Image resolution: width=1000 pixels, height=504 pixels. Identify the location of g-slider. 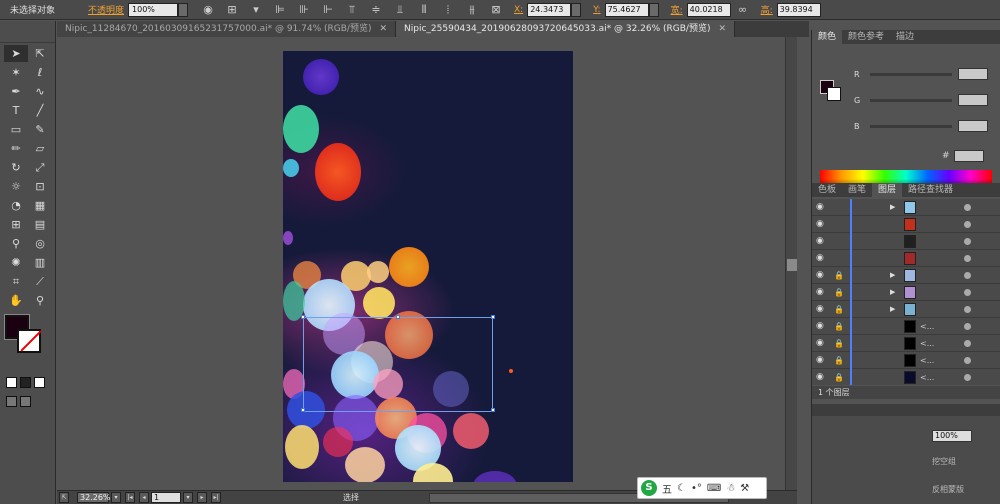
(911, 100).